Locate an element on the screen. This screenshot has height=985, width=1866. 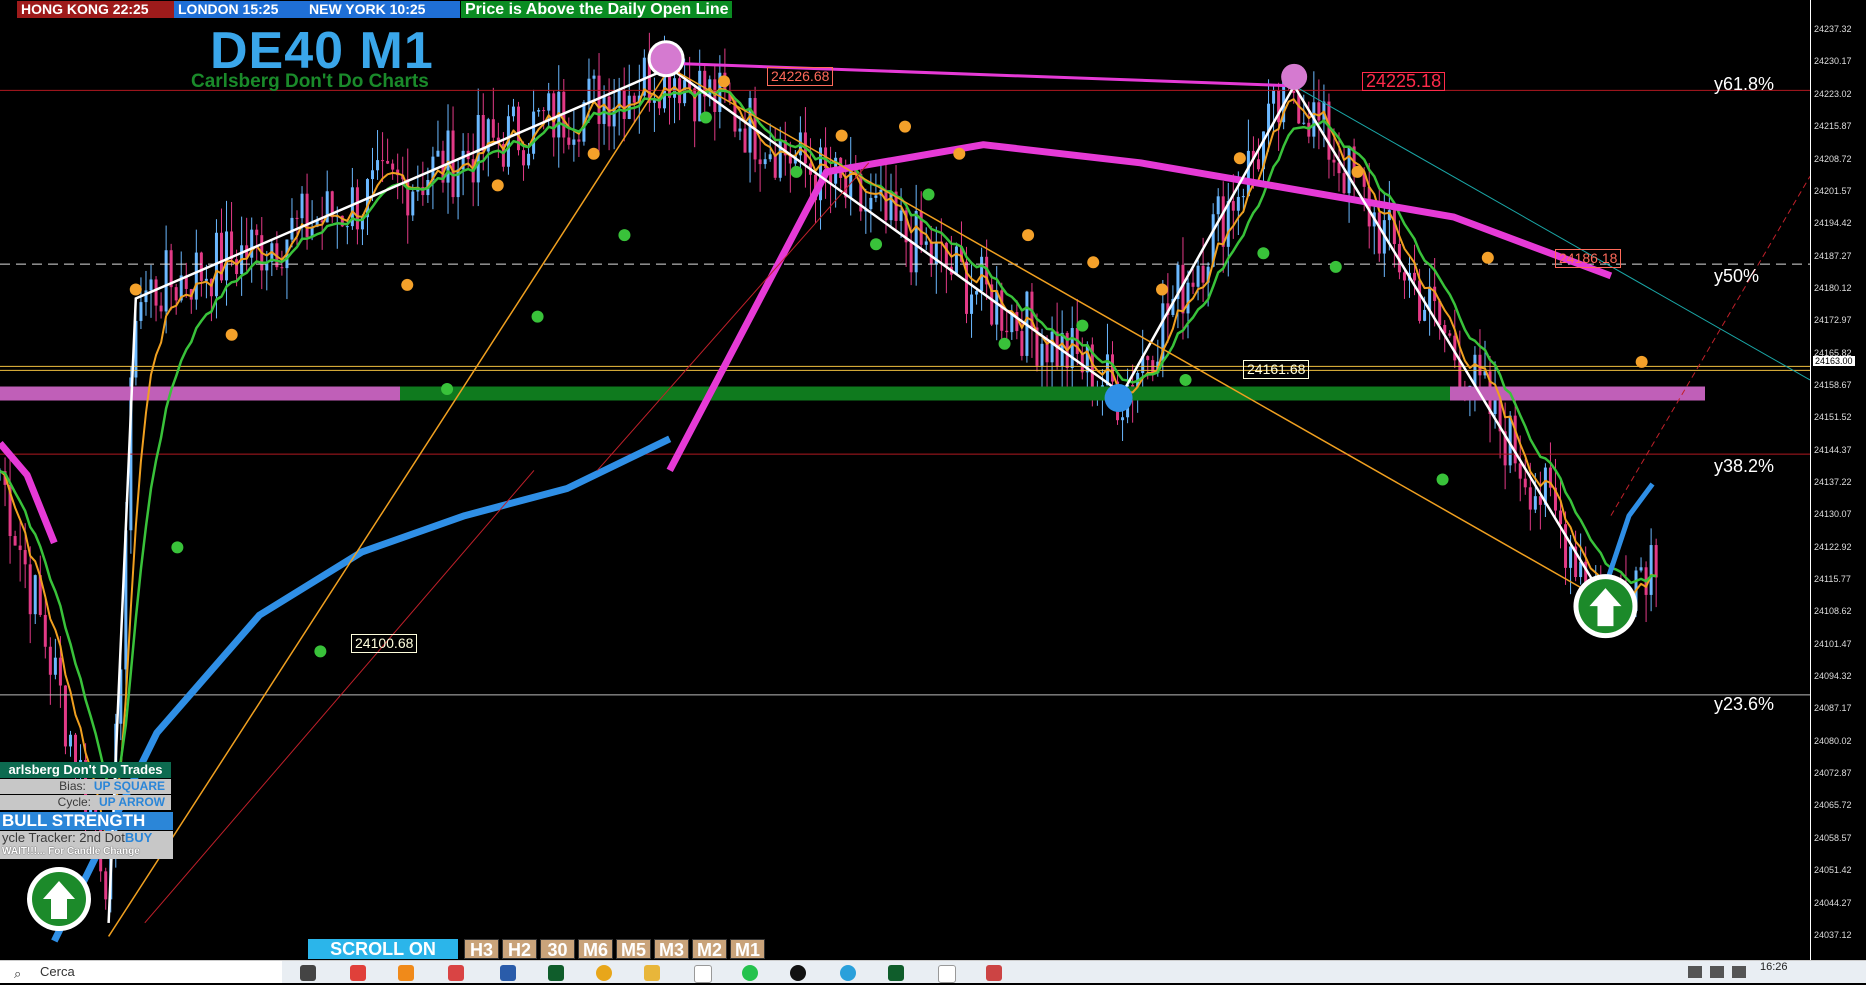
scroll-on-button: SCROLL ON is located at coordinates (383, 949).